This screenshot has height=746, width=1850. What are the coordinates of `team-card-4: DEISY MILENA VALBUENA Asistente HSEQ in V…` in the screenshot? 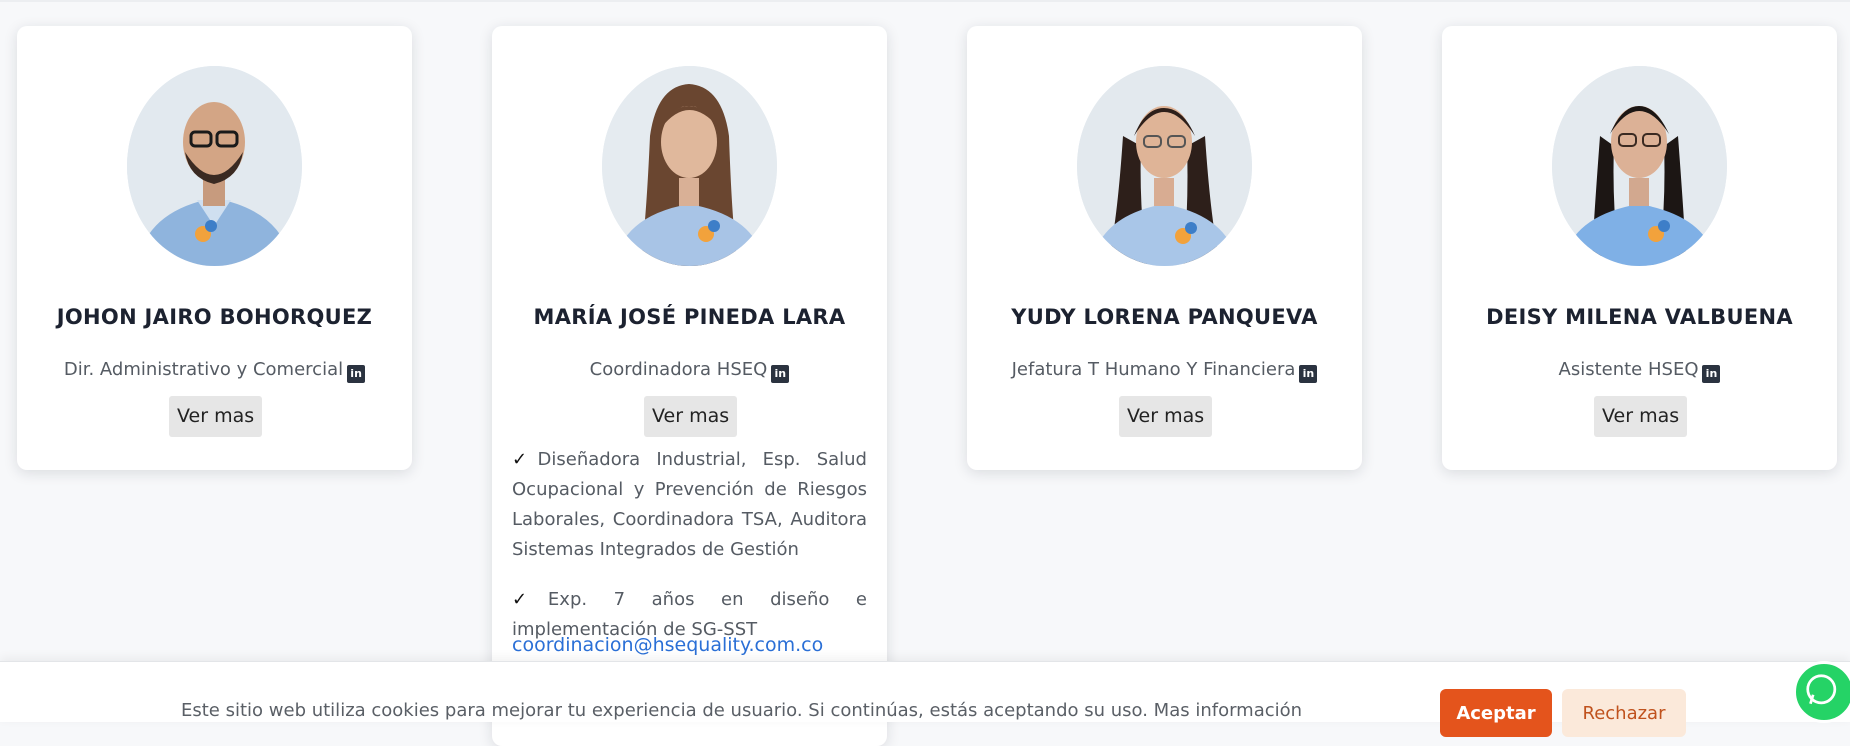 It's located at (1639, 248).